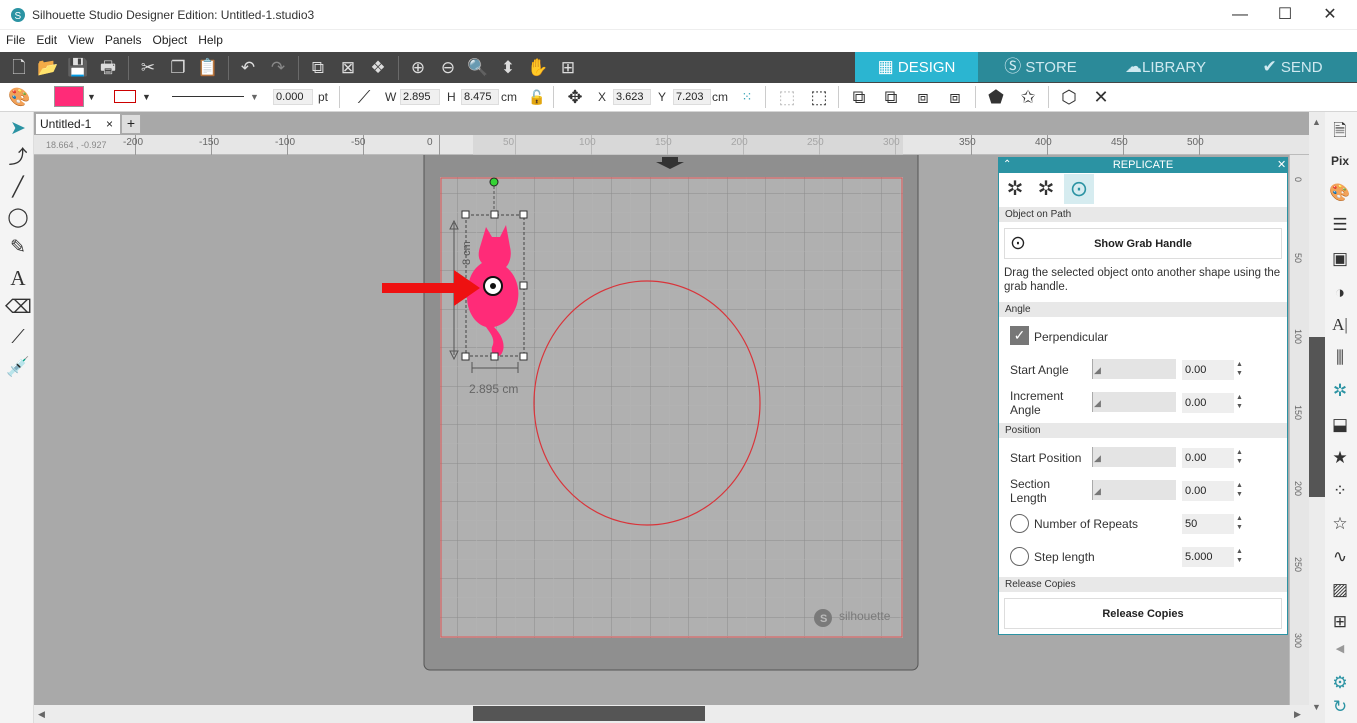 The image size is (1357, 723). I want to click on anchor-grid-icon: ⁙, so click(747, 97).